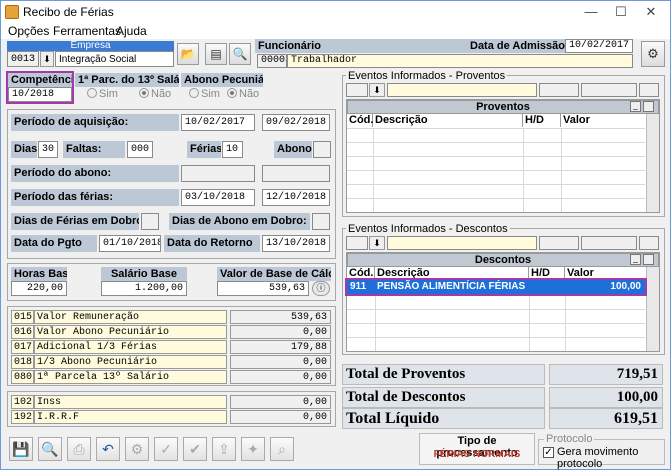 The width and height of the screenshot is (671, 470). I want to click on total-liquido-value: 619,51, so click(606, 418).